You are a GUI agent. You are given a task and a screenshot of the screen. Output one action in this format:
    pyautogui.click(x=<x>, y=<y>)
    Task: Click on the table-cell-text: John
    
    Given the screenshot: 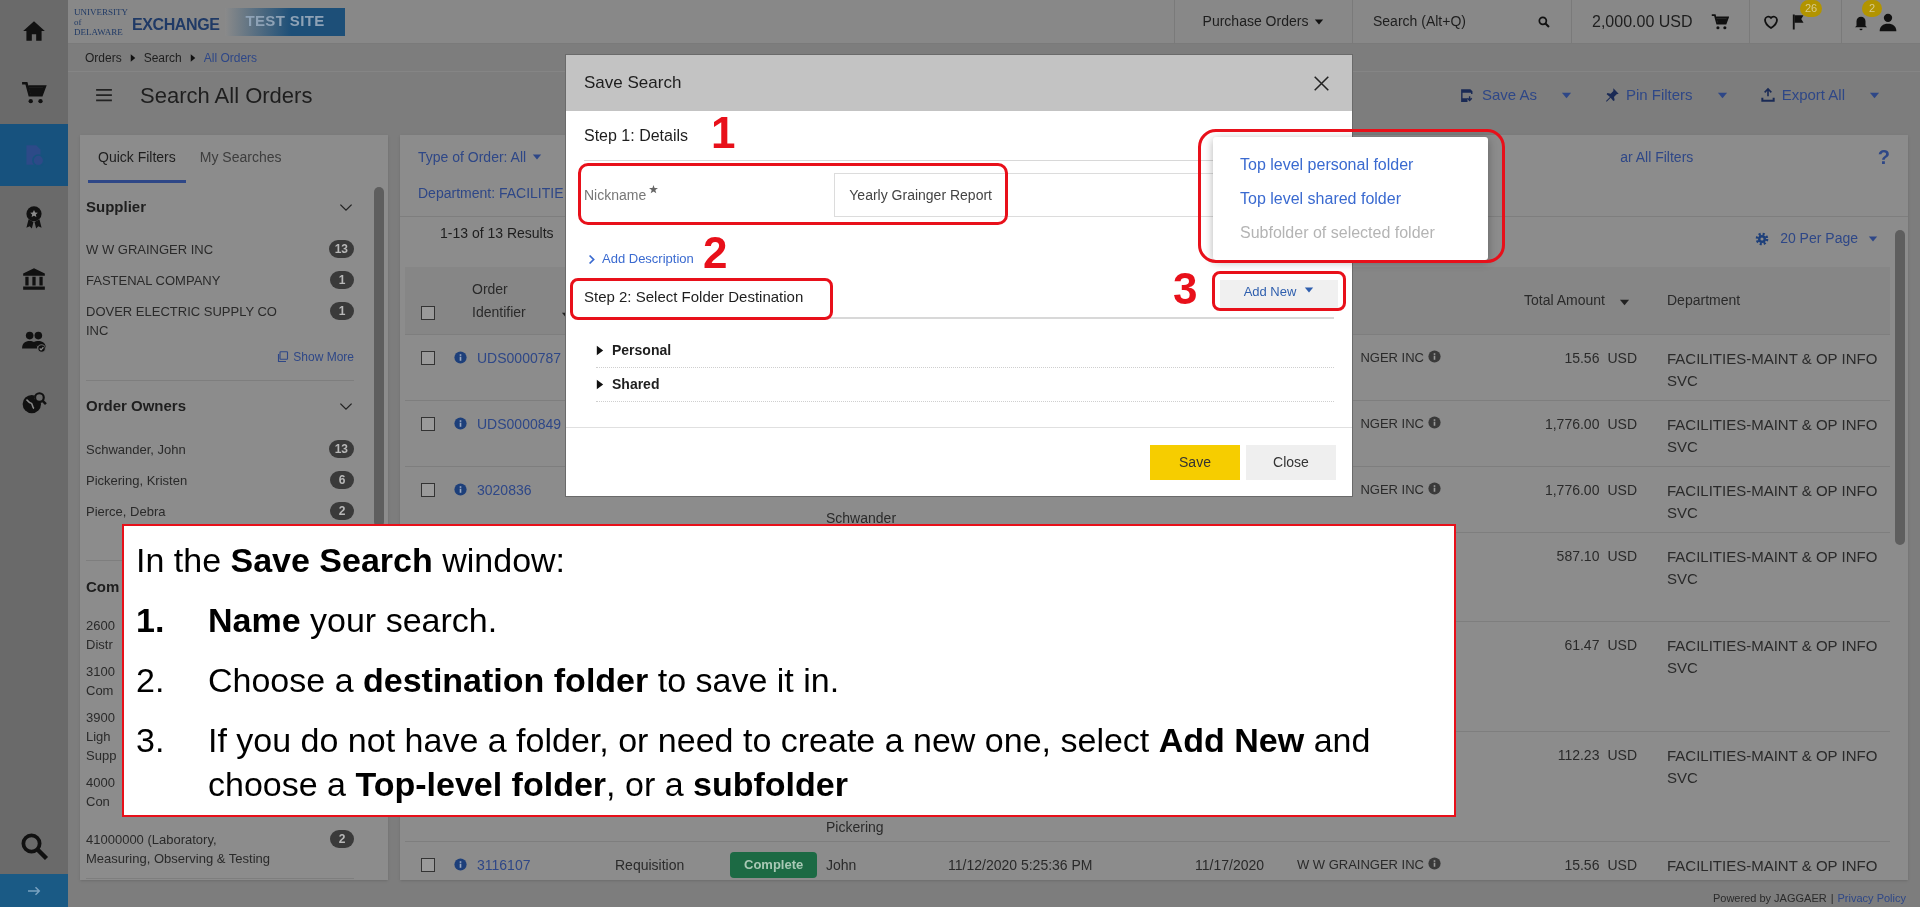 What is the action you would take?
    pyautogui.click(x=841, y=865)
    